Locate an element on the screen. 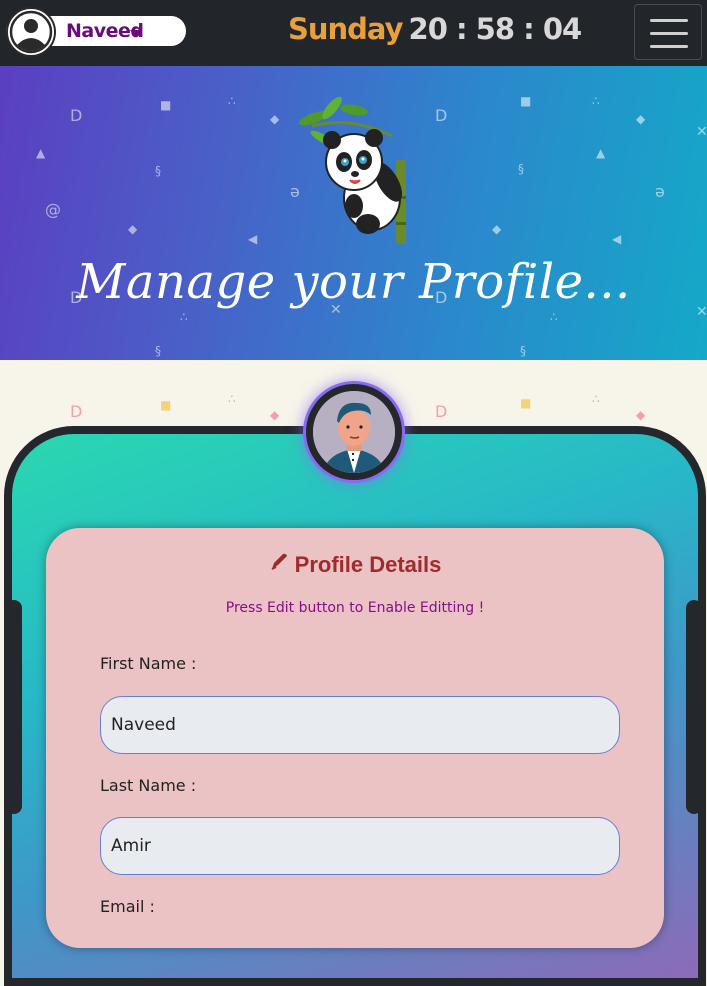 Image resolution: width=707 pixels, height=986 pixels. user-avatar-icon is located at coordinates (31, 32).